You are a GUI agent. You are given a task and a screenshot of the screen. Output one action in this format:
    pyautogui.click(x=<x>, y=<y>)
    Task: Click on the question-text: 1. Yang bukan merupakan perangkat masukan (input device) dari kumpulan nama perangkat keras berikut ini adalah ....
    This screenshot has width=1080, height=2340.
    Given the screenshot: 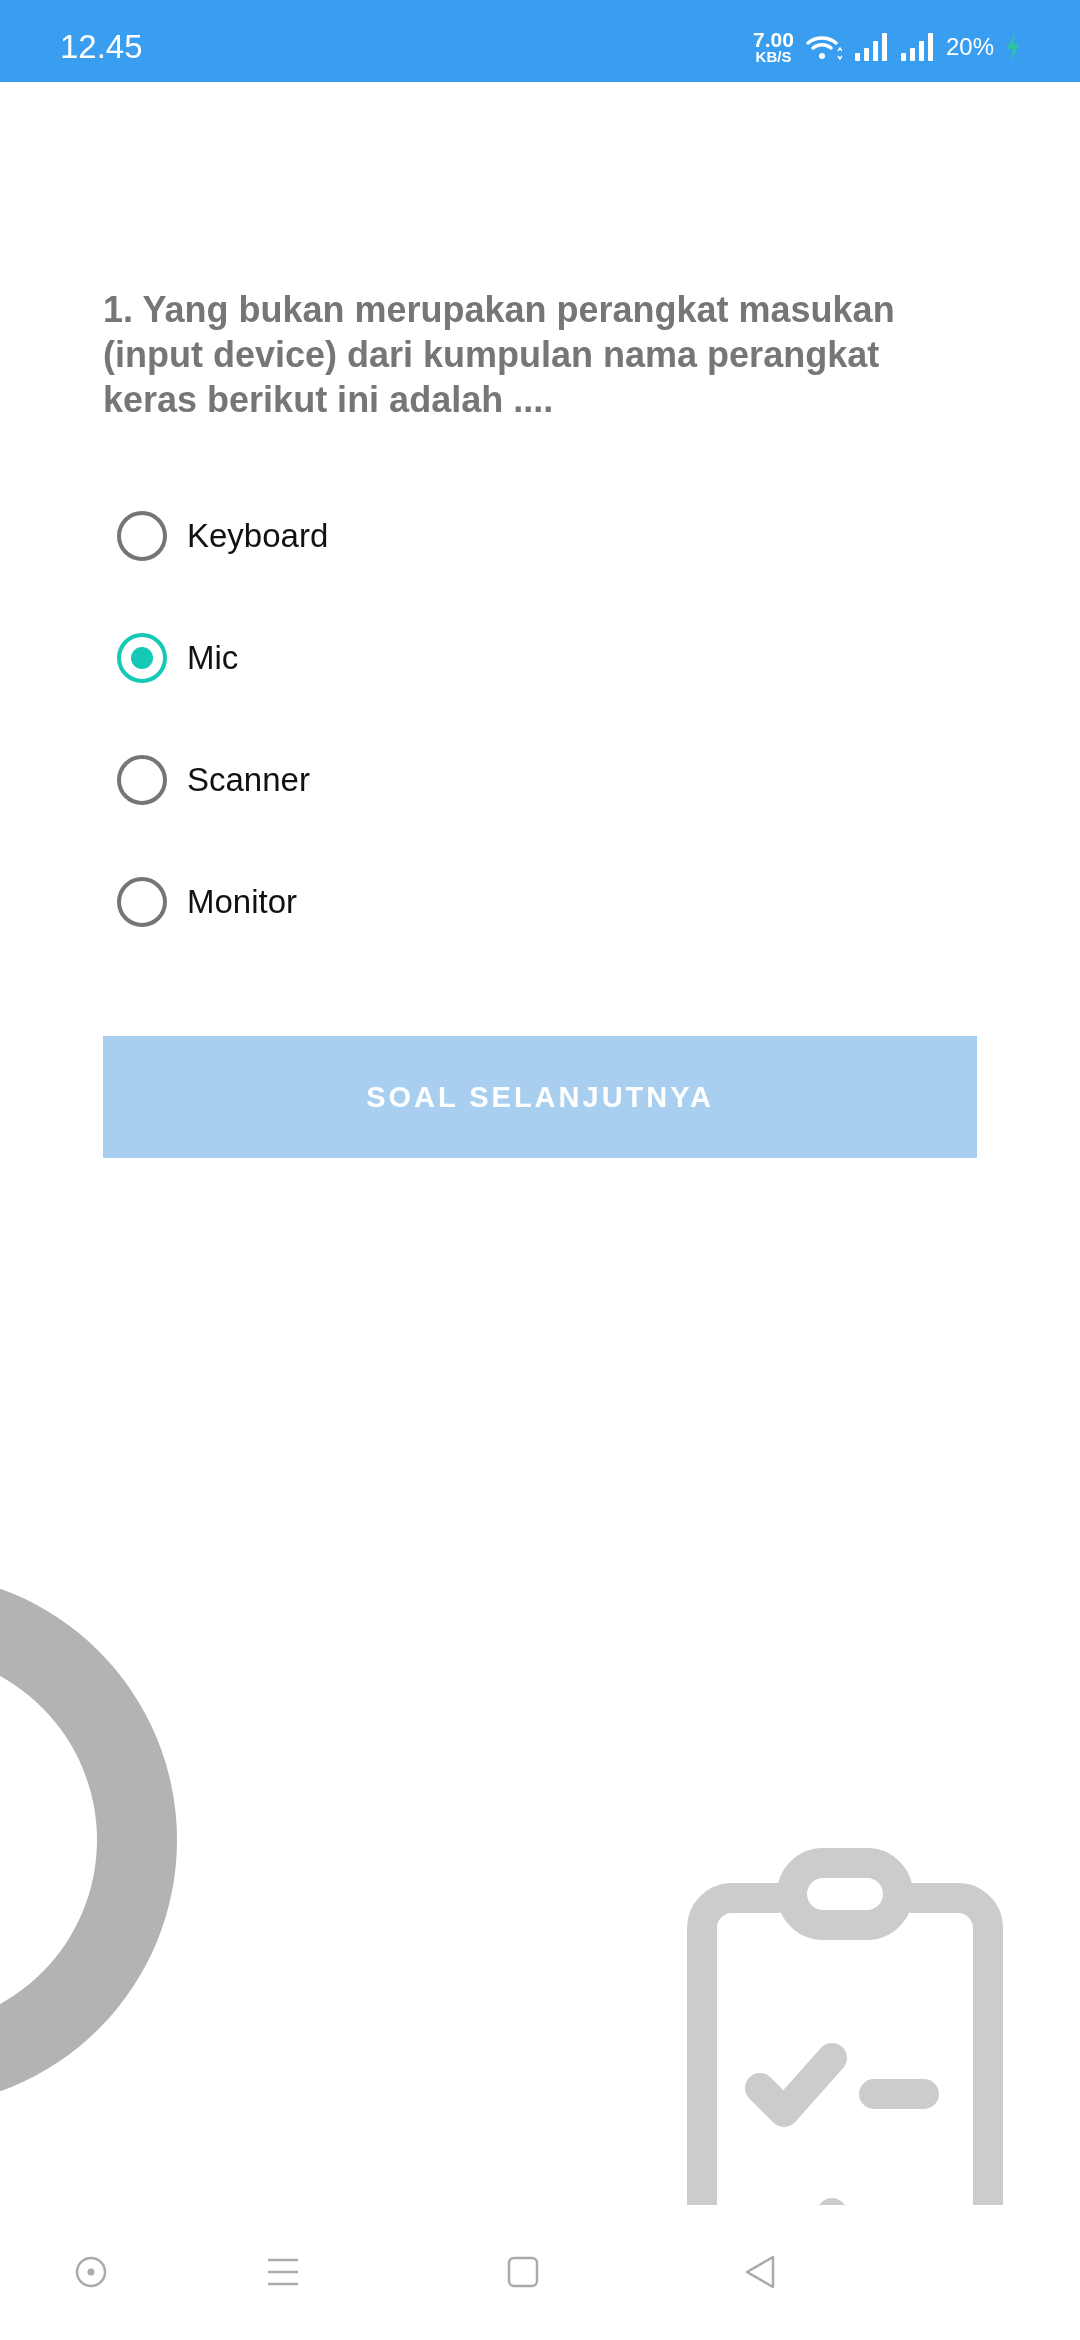 What is the action you would take?
    pyautogui.click(x=499, y=355)
    